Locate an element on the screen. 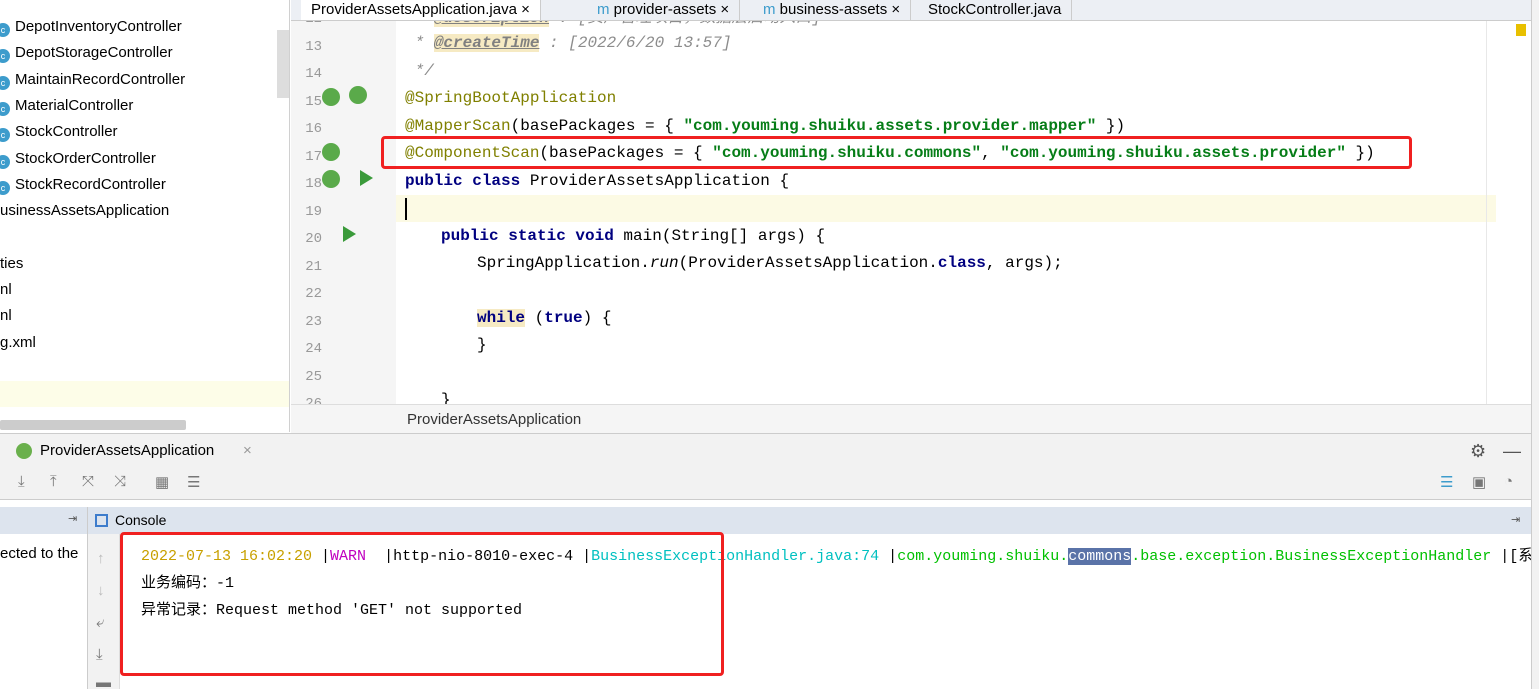 This screenshot has height=691, width=1539. service-item: ected to the is located at coordinates (39, 553).